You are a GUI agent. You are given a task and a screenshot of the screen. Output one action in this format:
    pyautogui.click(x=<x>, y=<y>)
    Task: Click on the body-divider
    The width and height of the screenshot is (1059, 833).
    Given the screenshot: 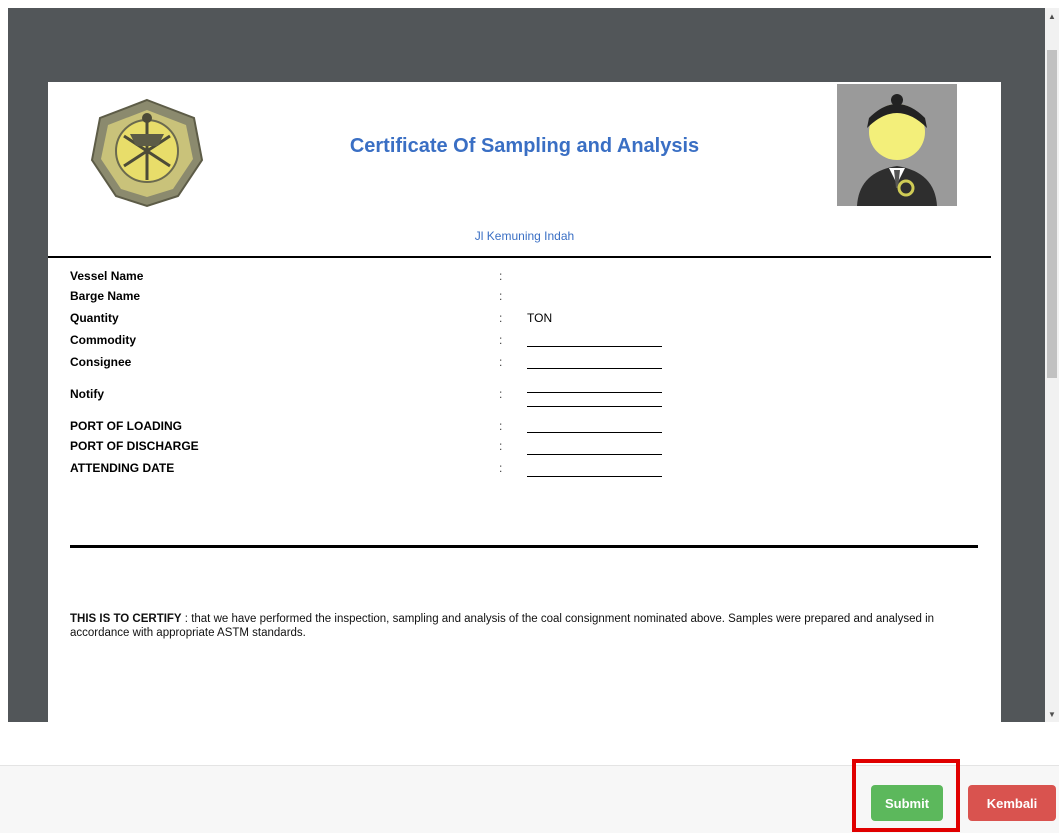 What is the action you would take?
    pyautogui.click(x=524, y=546)
    